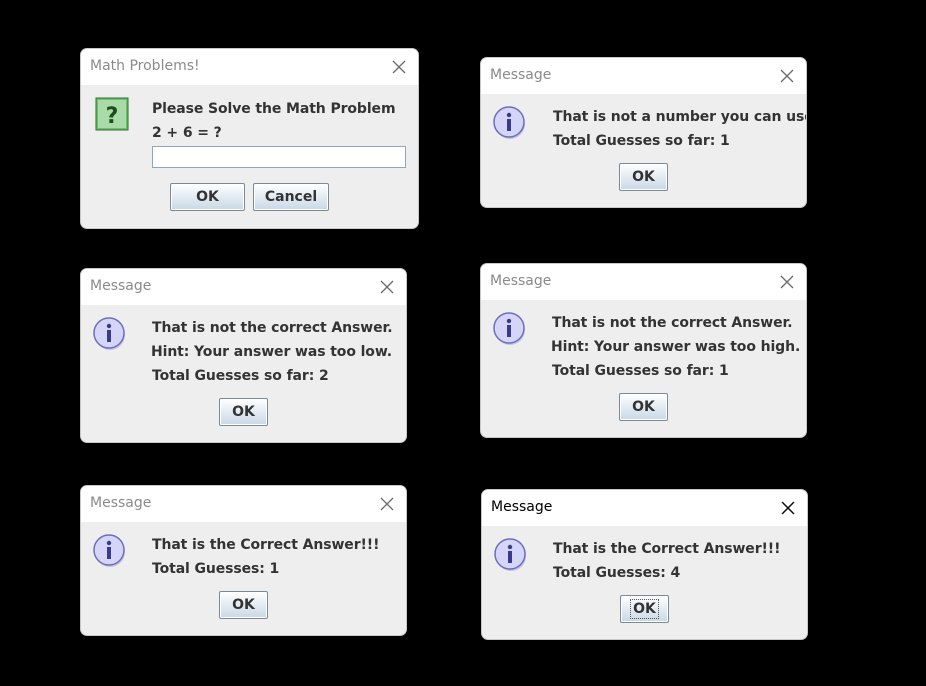 This screenshot has width=926, height=686. Describe the element at coordinates (680, 117) in the screenshot. I see `message-line-1: That is not a number you can use!!` at that location.